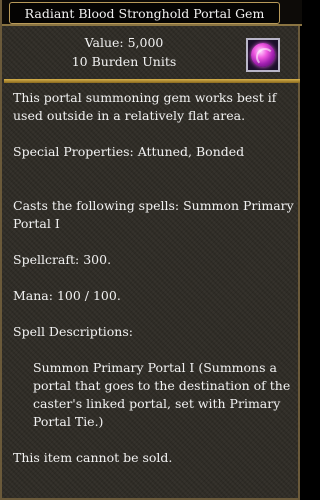 Image resolution: width=320 pixels, height=500 pixels. Describe the element at coordinates (62, 259) in the screenshot. I see `spellcraft: Spellcraft: 300.` at that location.